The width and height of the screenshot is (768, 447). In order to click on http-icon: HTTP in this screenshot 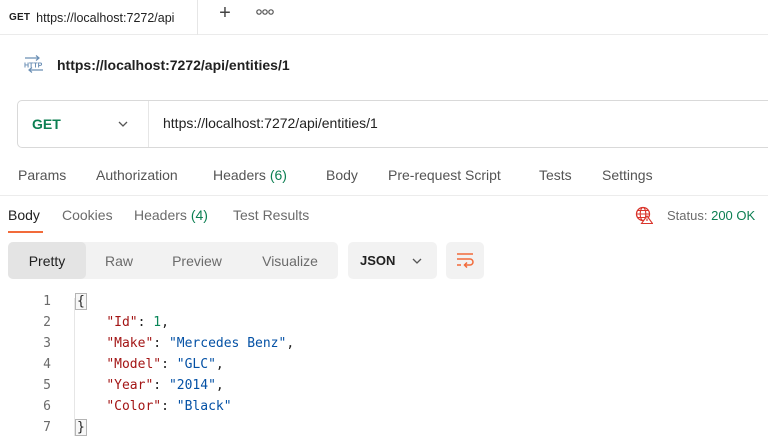, I will do `click(33, 64)`.